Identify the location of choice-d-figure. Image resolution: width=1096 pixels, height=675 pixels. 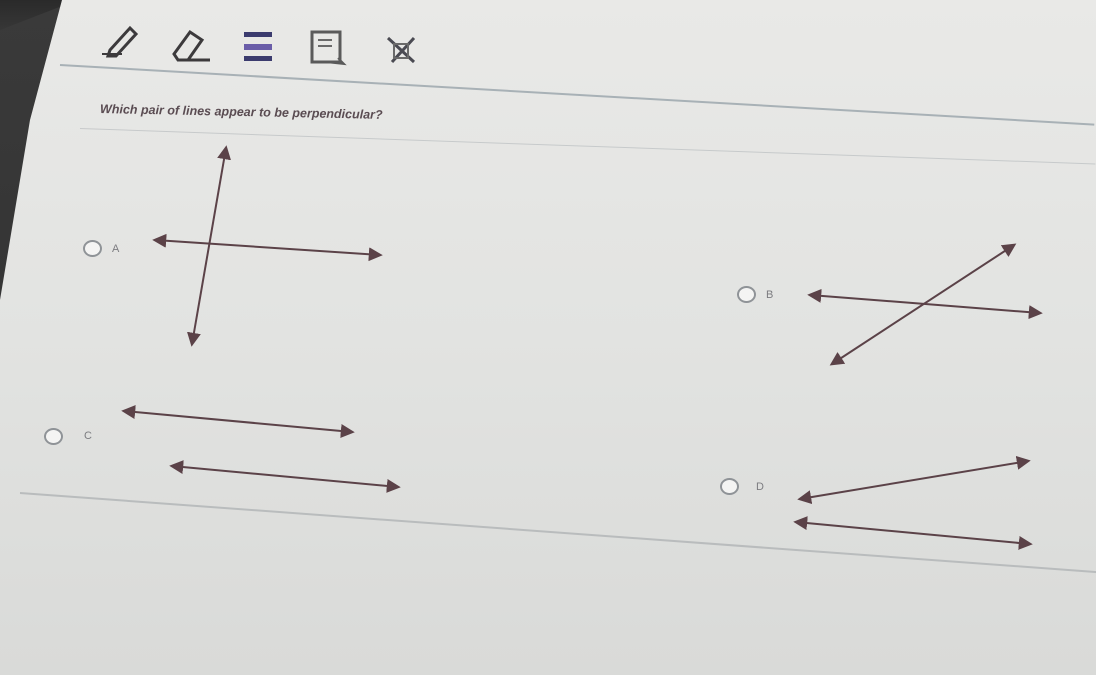
(913, 502).